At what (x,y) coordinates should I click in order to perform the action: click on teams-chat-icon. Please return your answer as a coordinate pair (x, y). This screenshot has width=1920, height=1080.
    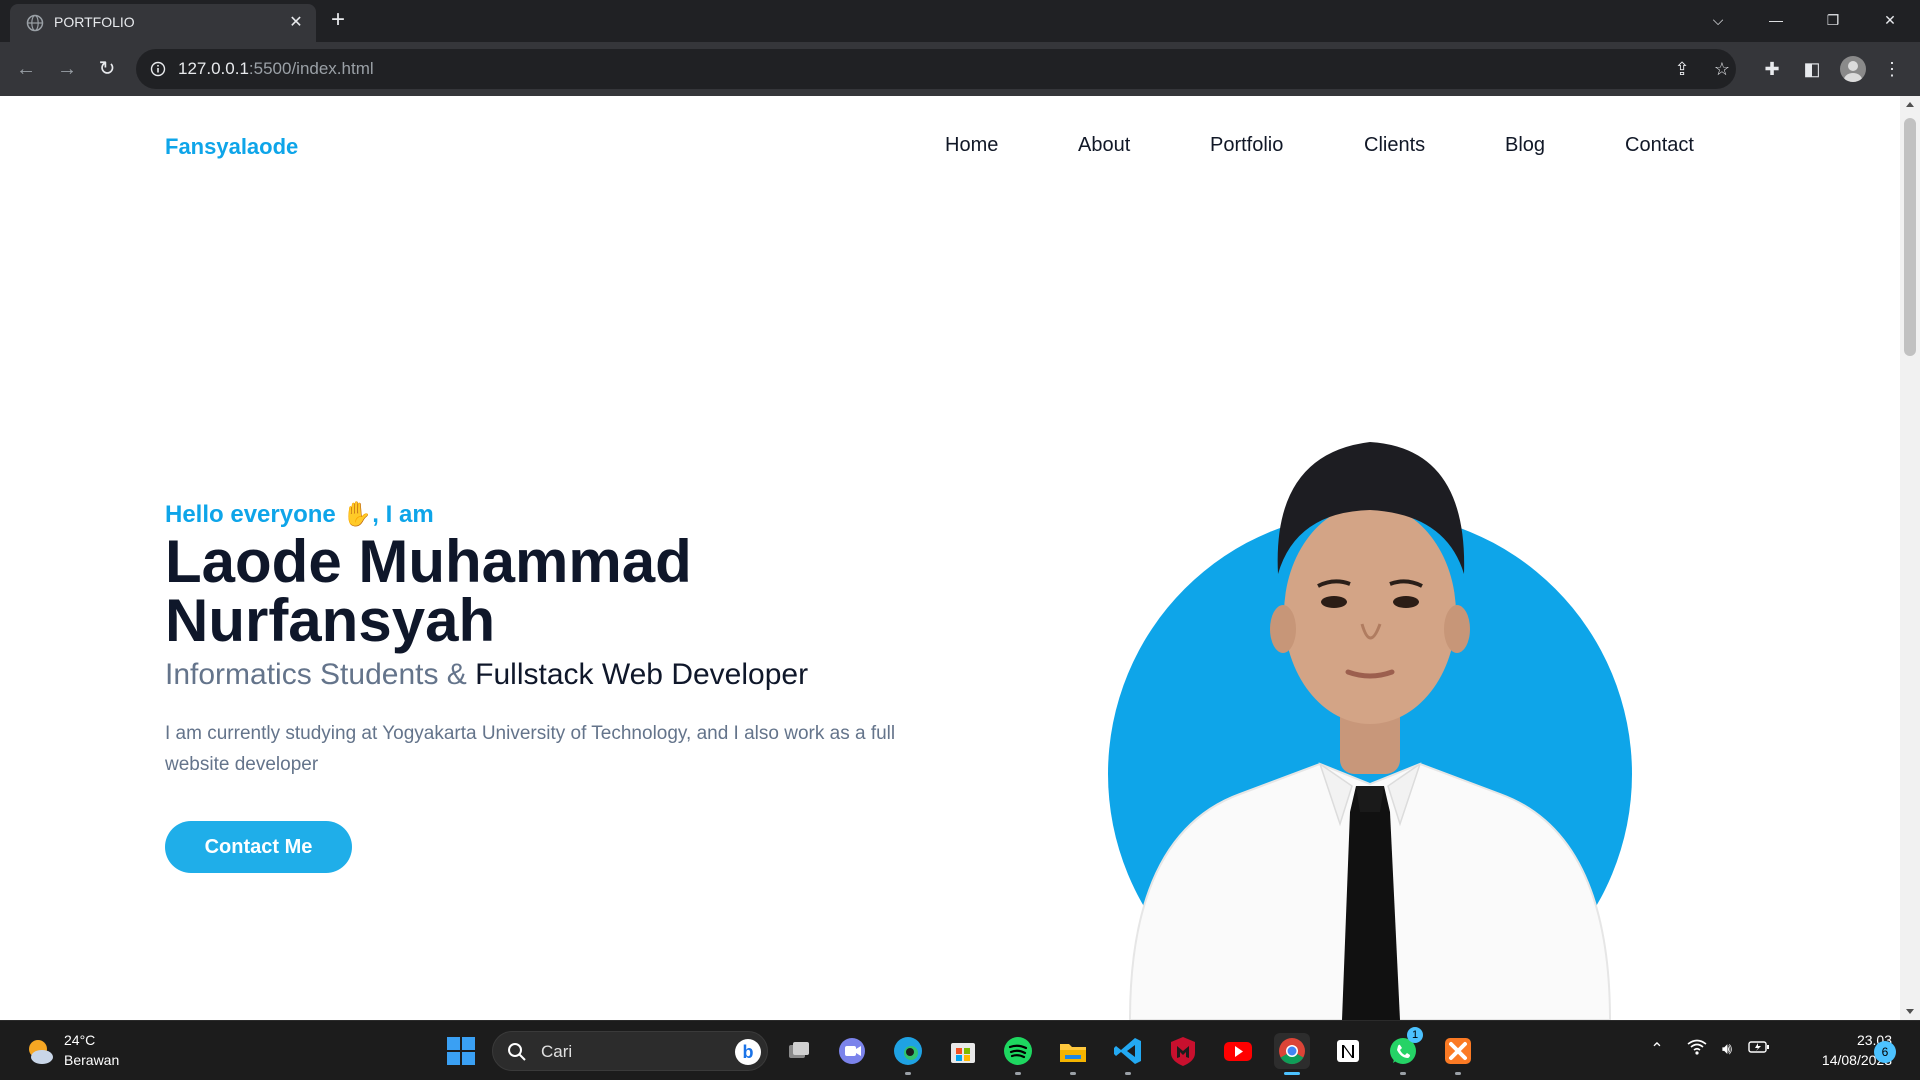
    Looking at the image, I should click on (852, 1051).